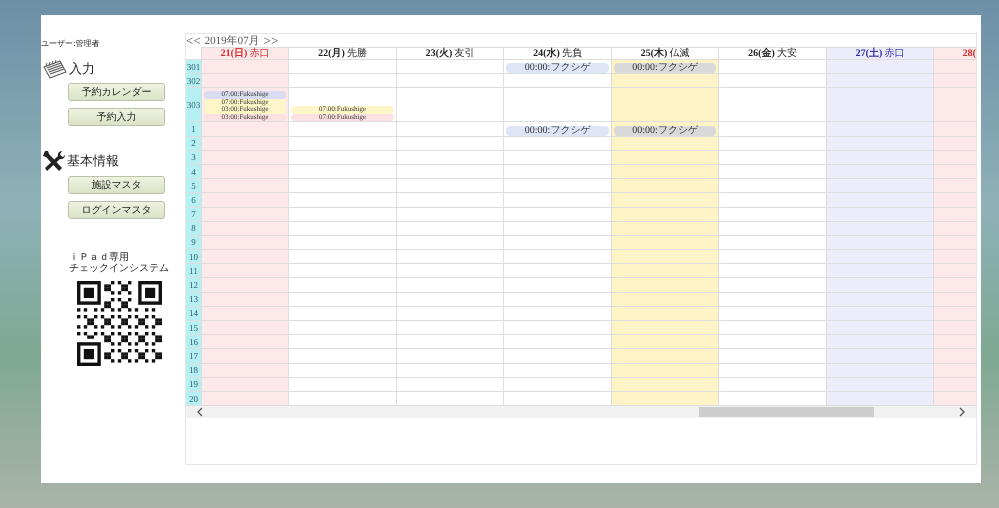 The image size is (999, 508). What do you see at coordinates (232, 41) in the screenshot?
I see `month-title: 2019年07月` at bounding box center [232, 41].